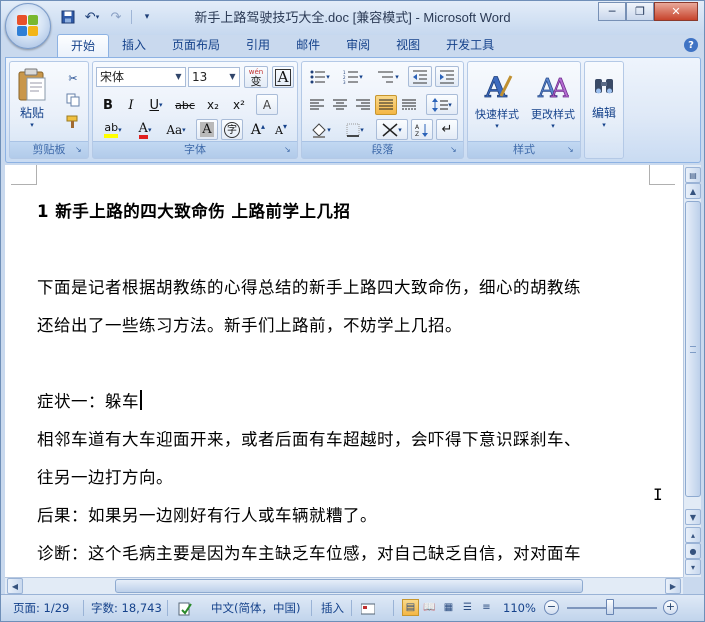 This screenshot has height=622, width=705. Describe the element at coordinates (232, 77) in the screenshot. I see `font-size-dropdown-icon: ▼` at that location.